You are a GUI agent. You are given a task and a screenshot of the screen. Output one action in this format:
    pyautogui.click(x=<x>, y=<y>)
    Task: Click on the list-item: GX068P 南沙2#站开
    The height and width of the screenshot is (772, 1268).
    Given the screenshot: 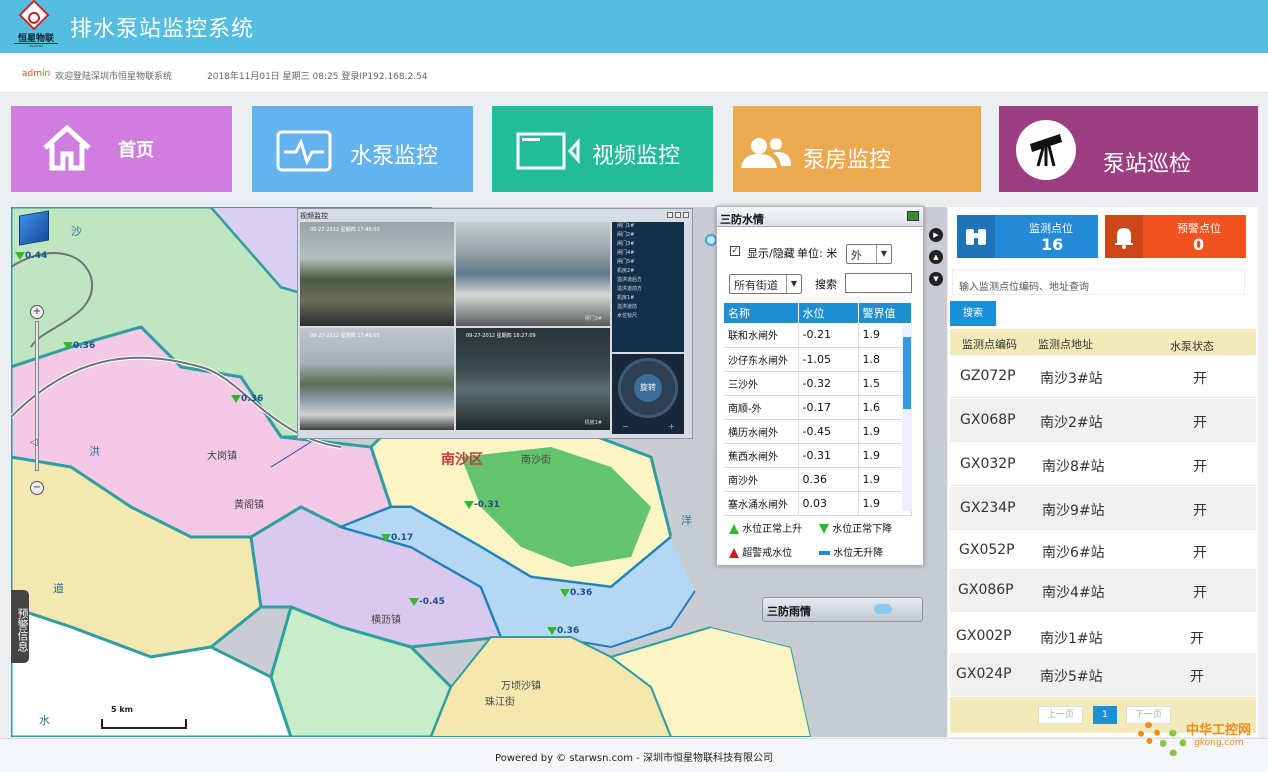 What is the action you would take?
    pyautogui.click(x=1103, y=420)
    